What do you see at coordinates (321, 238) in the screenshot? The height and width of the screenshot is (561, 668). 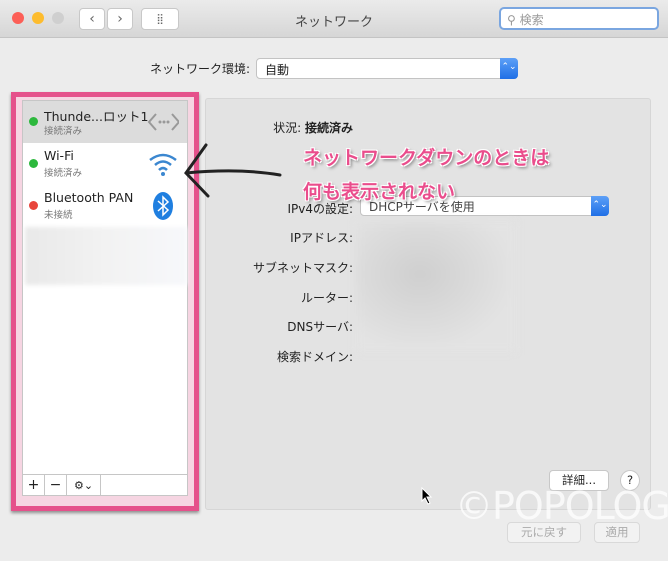 I see `ip-label: IPアドレス:` at bounding box center [321, 238].